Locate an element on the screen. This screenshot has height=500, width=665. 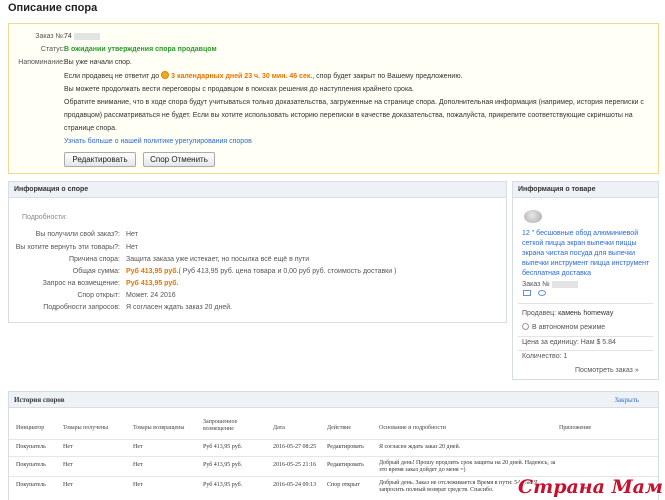
offline-row: В автономном режиме is located at coordinates (563, 328).